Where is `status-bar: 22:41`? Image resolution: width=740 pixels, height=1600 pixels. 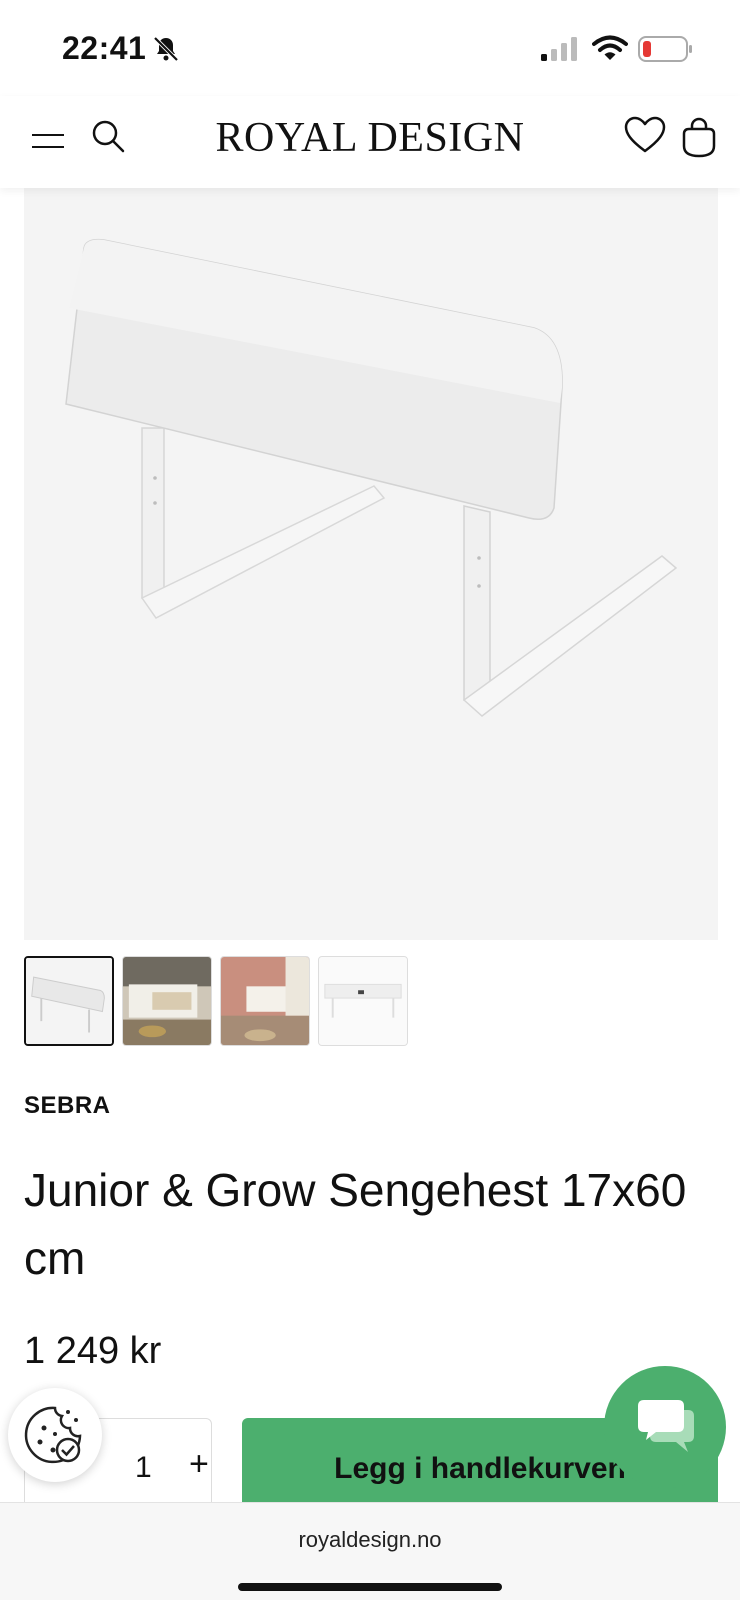 status-bar: 22:41 is located at coordinates (370, 48).